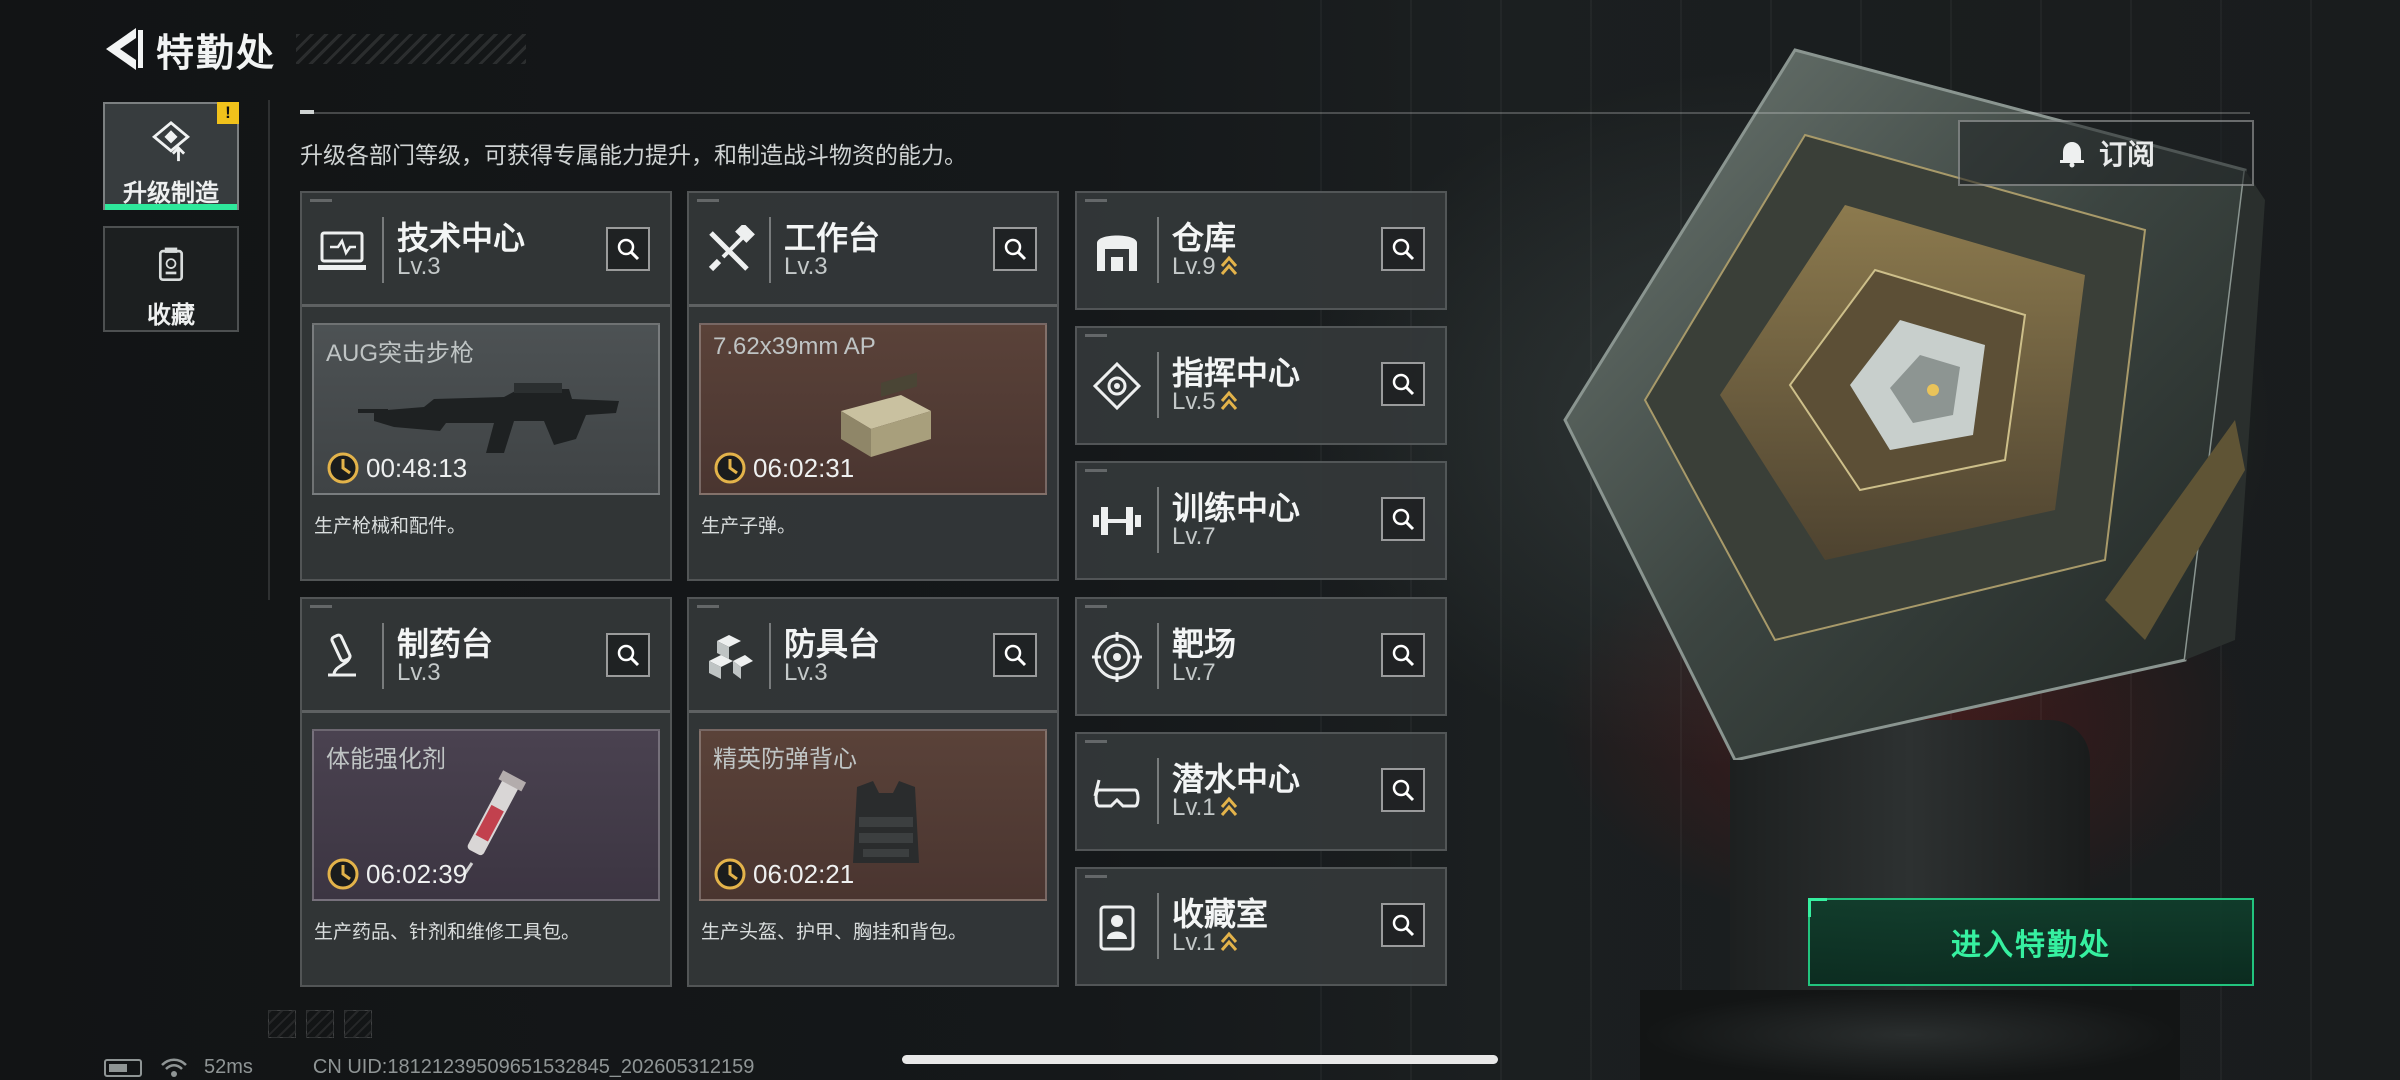 The image size is (2400, 1080). What do you see at coordinates (1261, 926) in the screenshot?
I see `dept-card-collection-room: 收藏室 Lv.1` at bounding box center [1261, 926].